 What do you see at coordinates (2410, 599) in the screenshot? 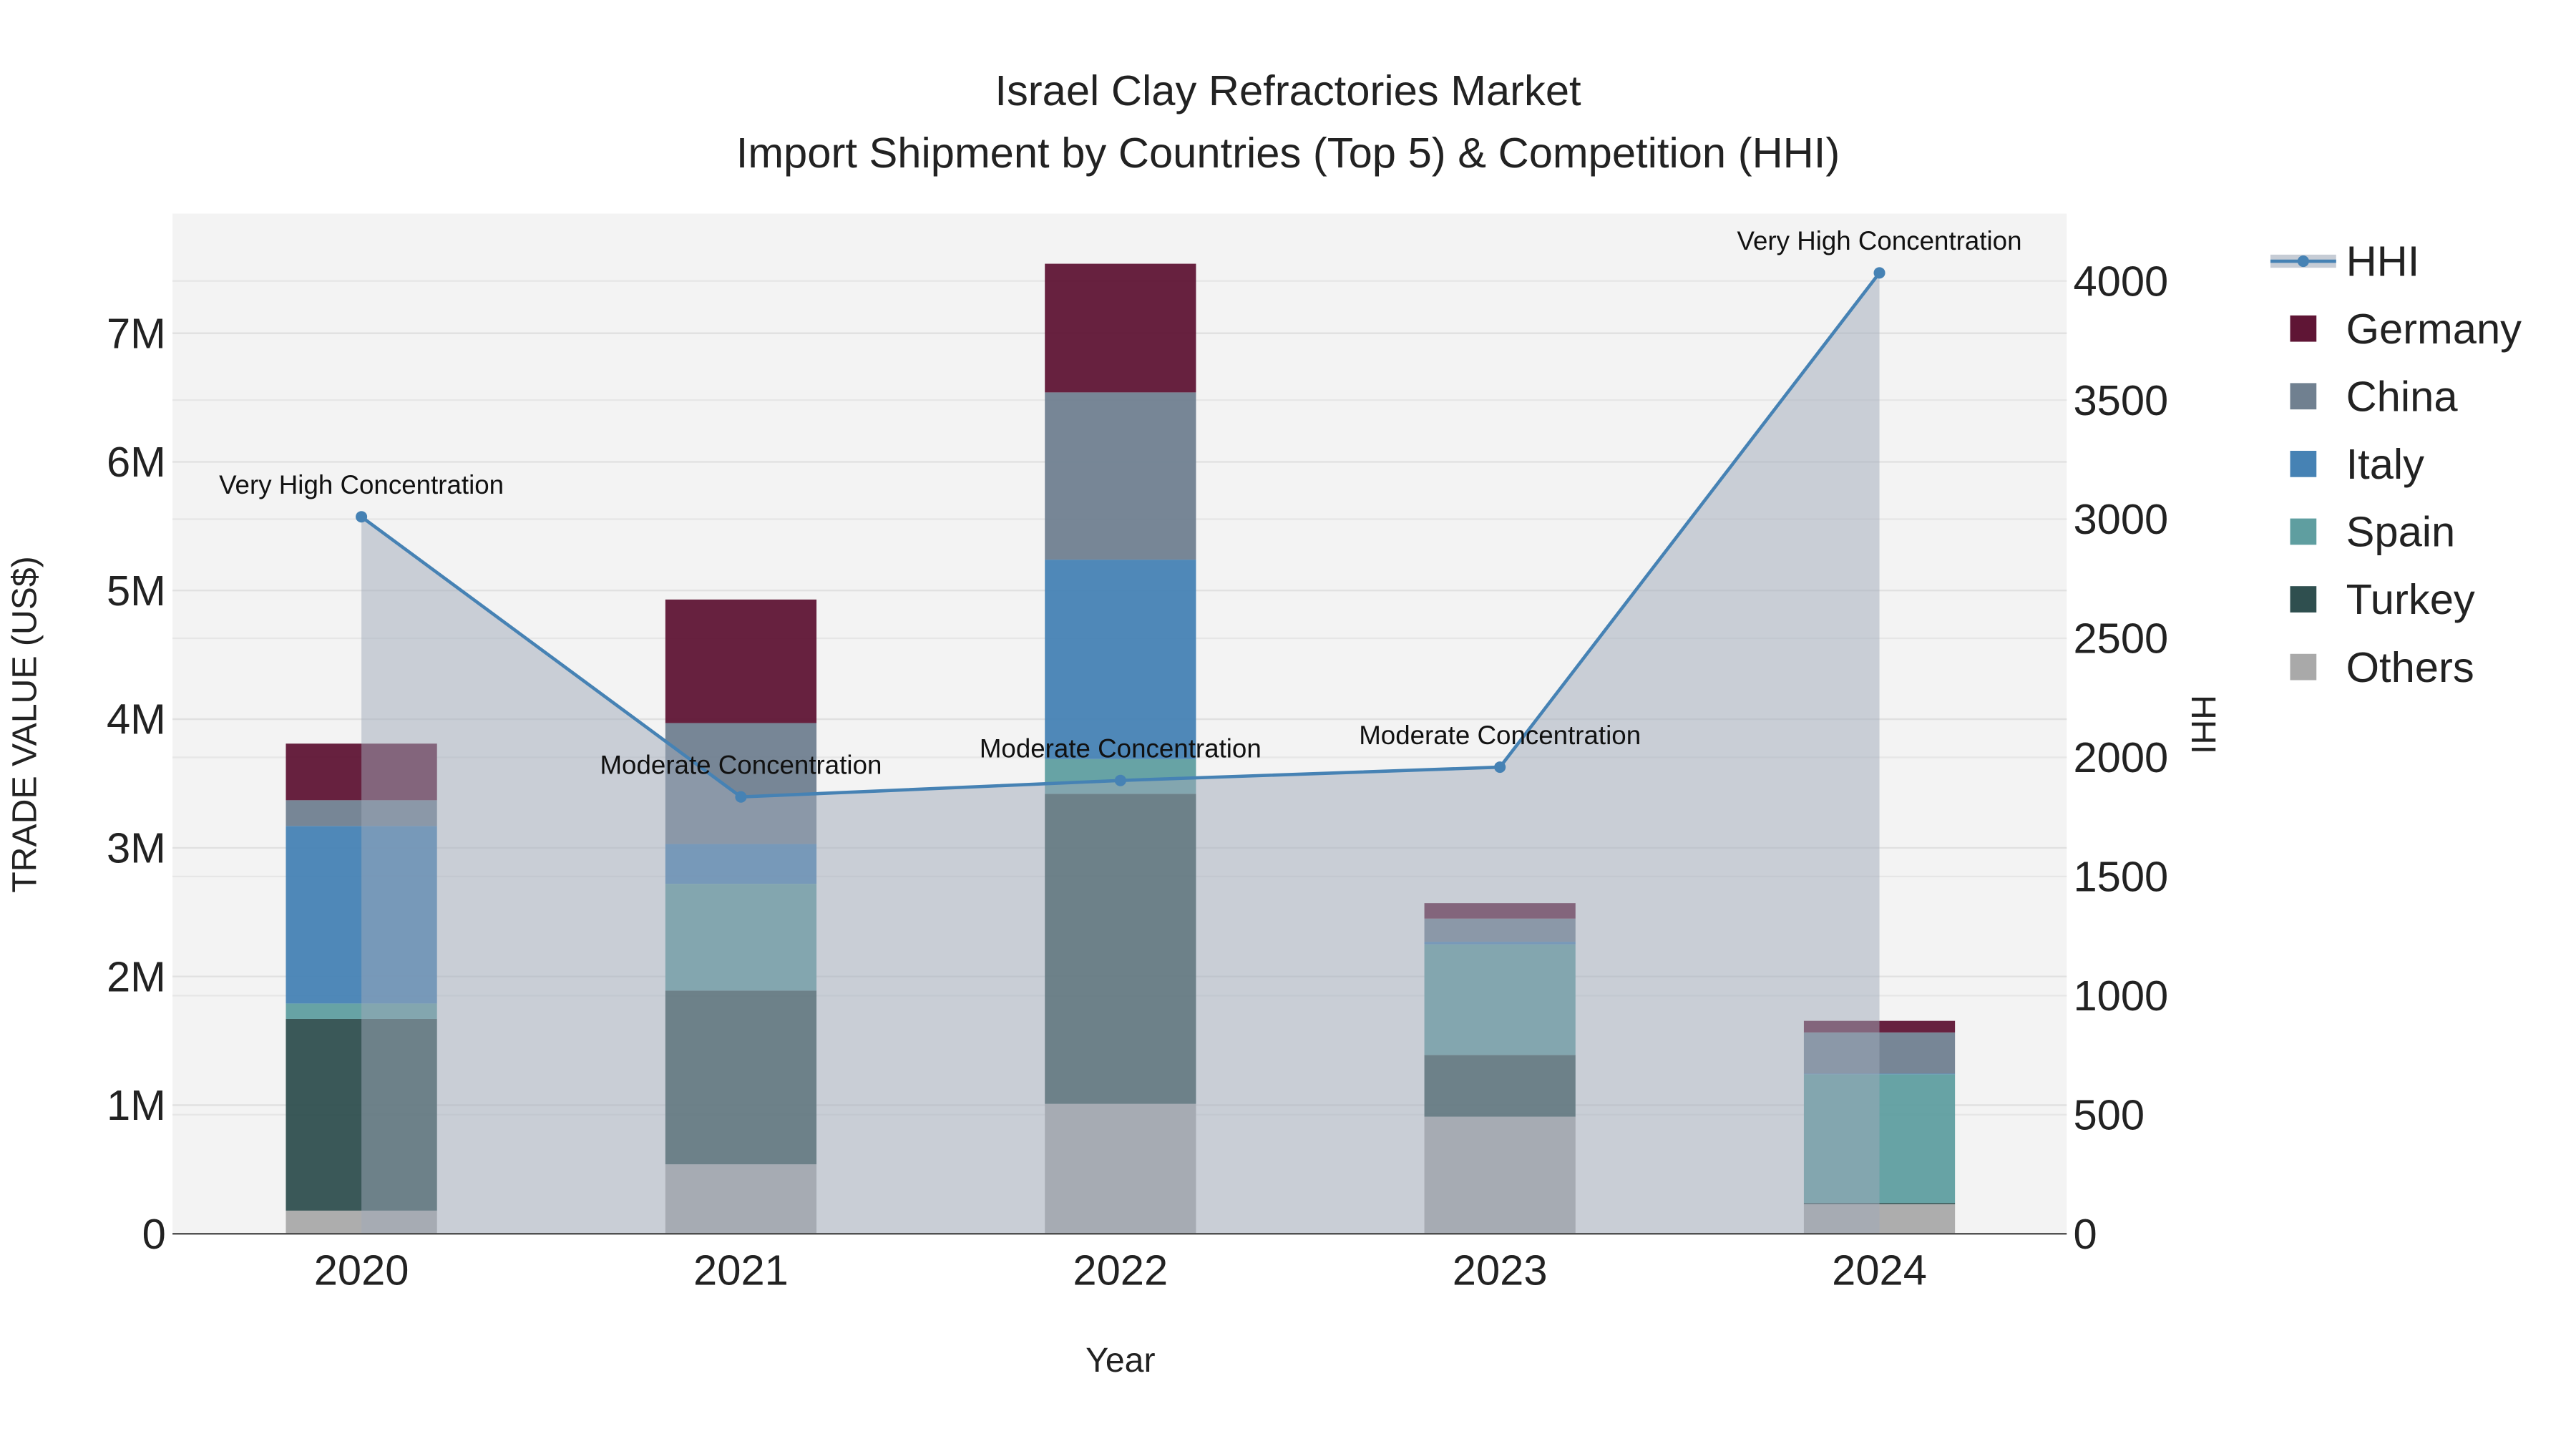
I see `legend-label: Turkey` at bounding box center [2410, 599].